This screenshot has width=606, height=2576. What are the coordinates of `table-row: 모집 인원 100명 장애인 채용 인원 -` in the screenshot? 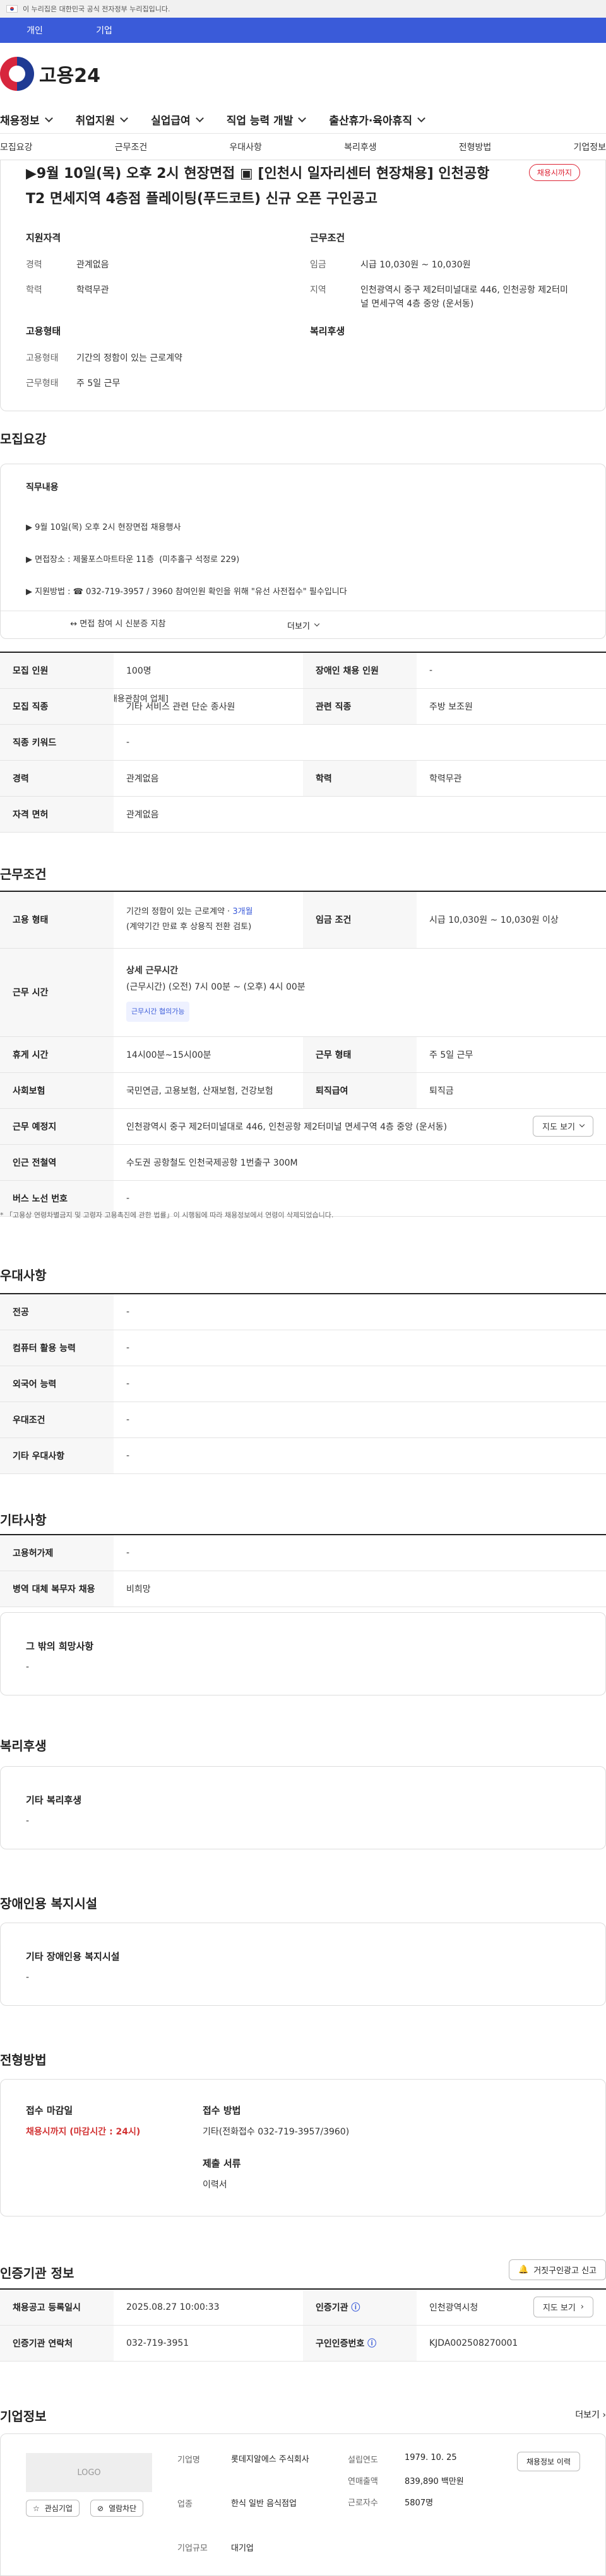 It's located at (303, 670).